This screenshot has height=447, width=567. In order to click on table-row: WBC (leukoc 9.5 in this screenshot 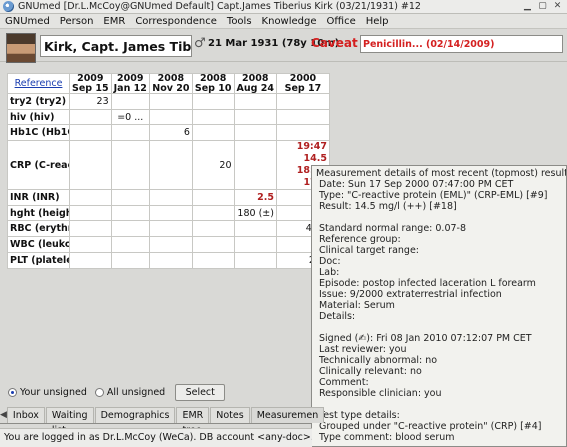, I will do `click(168, 244)`.